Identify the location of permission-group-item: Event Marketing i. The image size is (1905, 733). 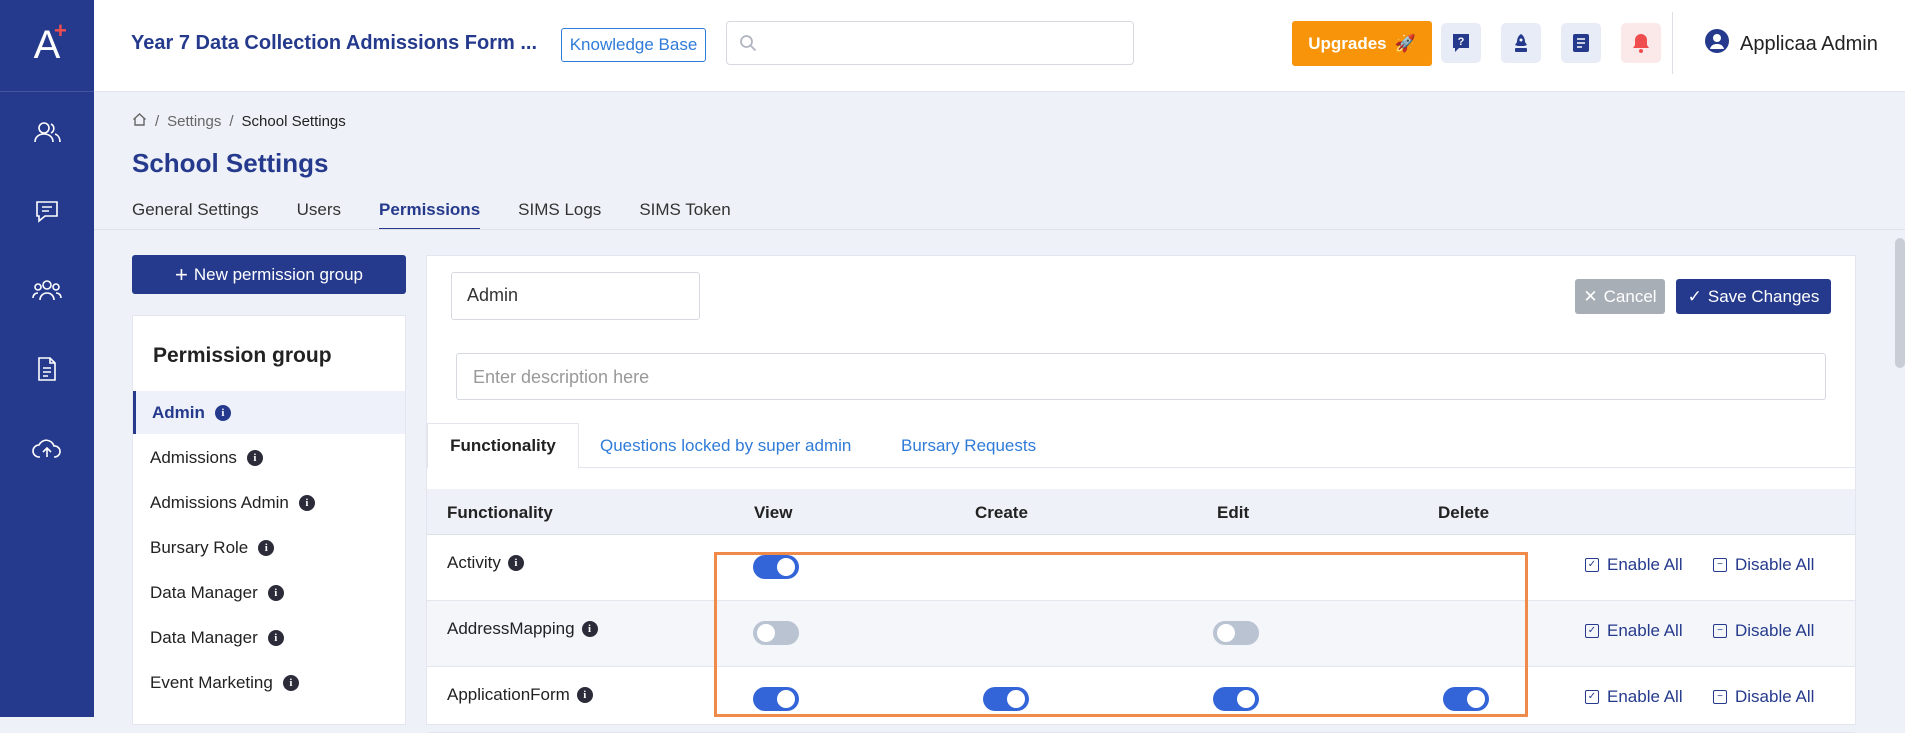
(269, 682).